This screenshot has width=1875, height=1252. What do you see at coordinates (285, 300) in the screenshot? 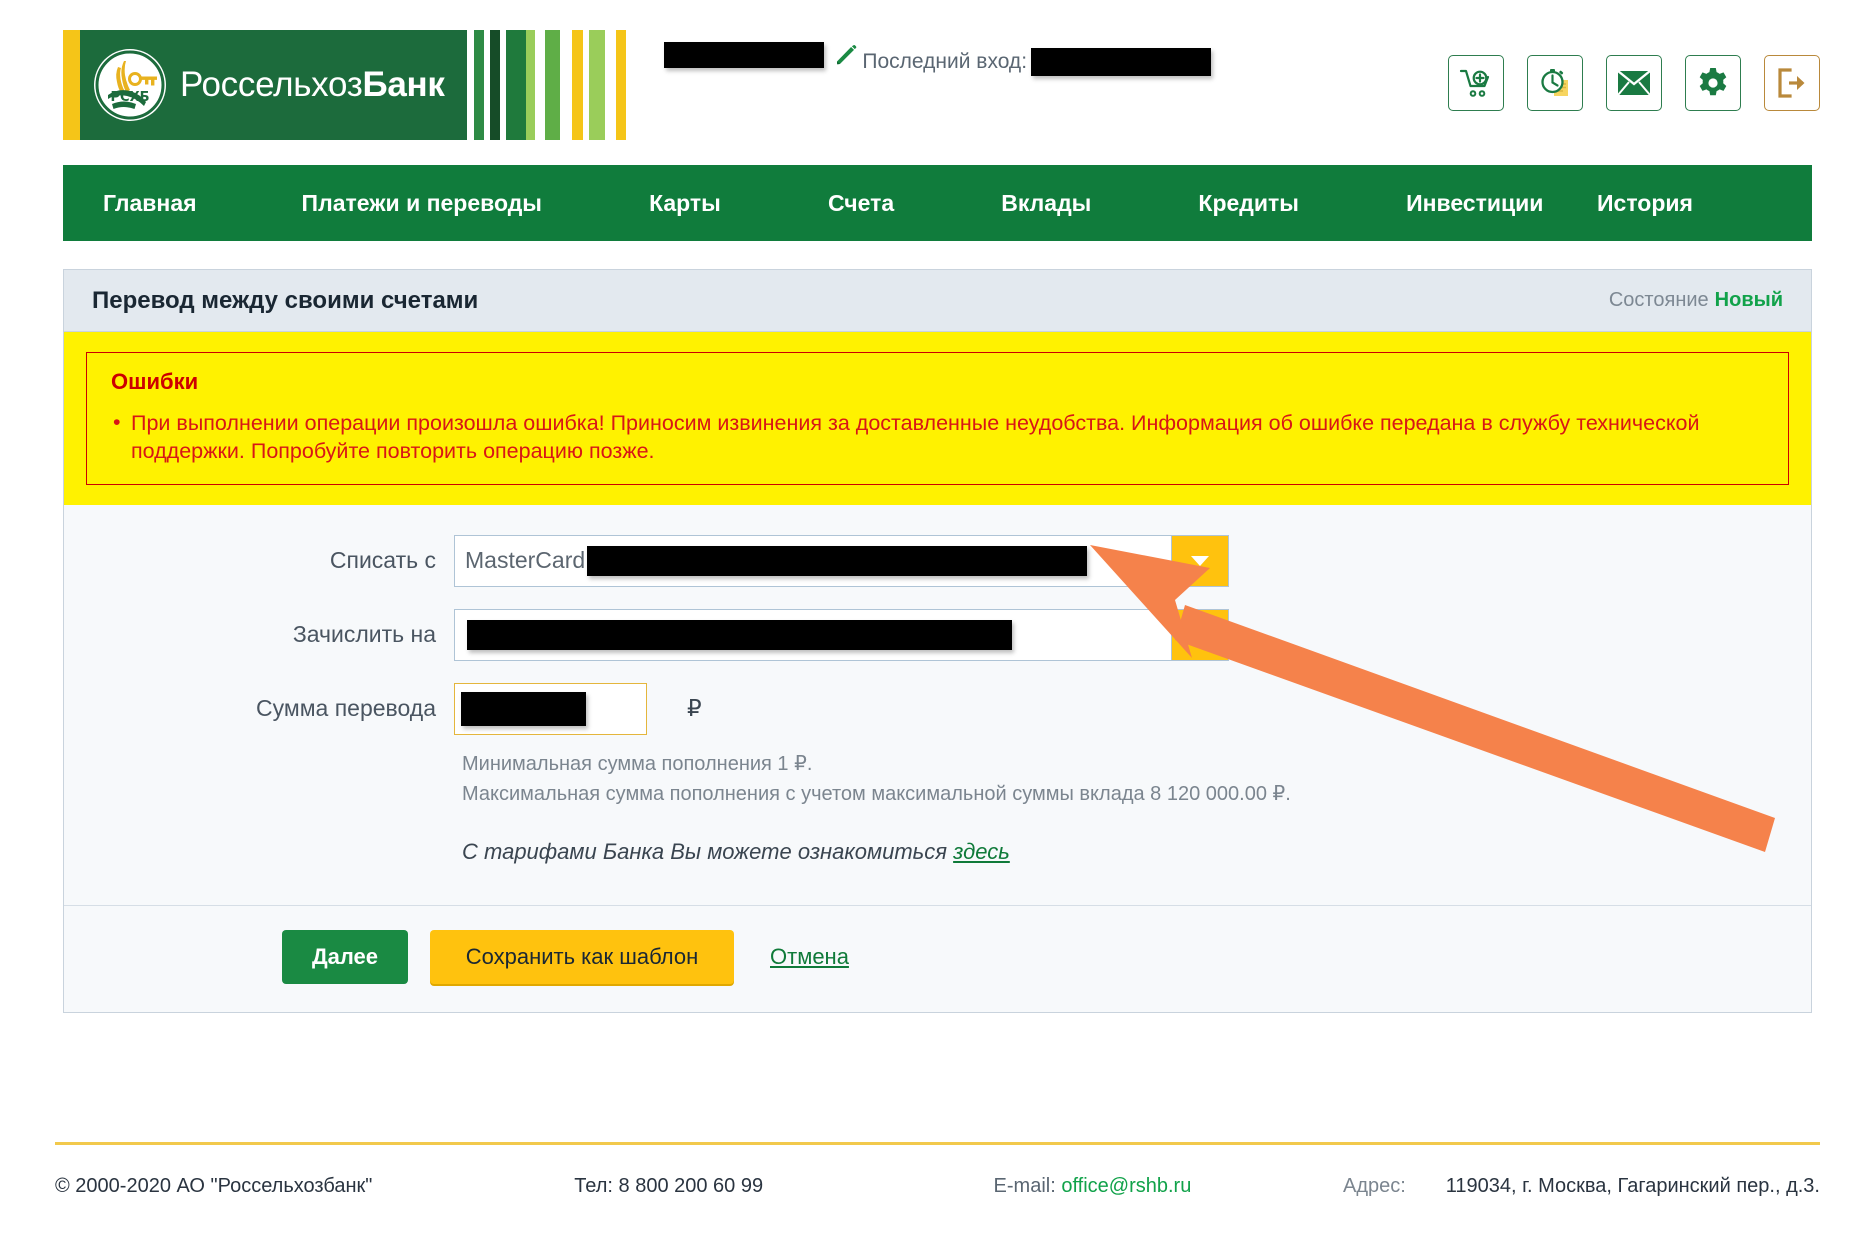
I see `page-title: Перевод между своими счетами` at bounding box center [285, 300].